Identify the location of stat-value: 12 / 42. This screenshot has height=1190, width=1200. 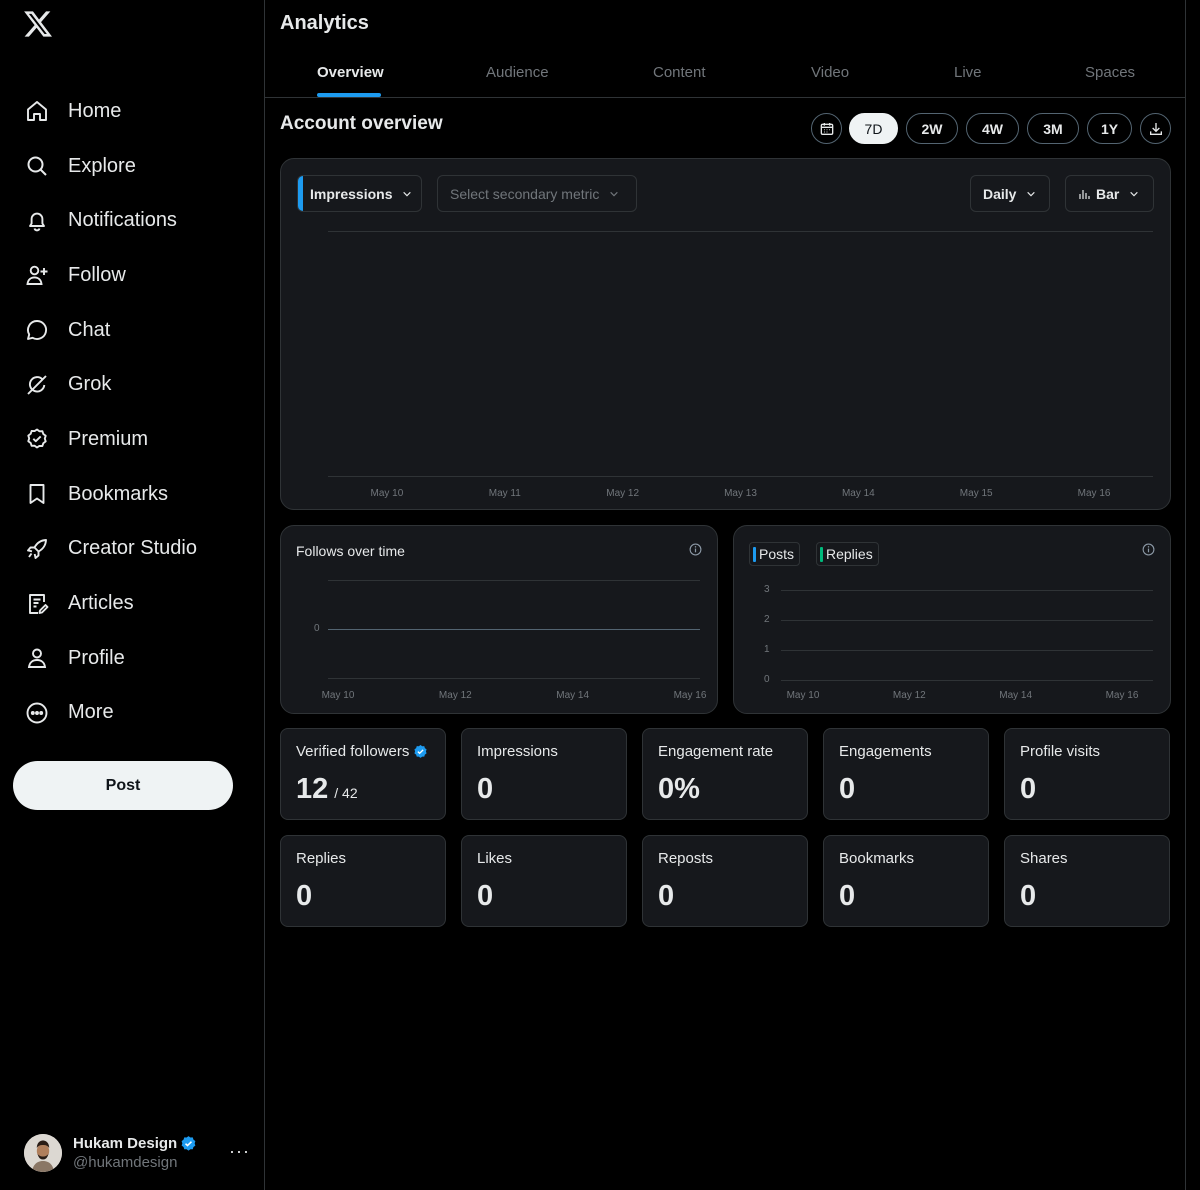
(327, 789).